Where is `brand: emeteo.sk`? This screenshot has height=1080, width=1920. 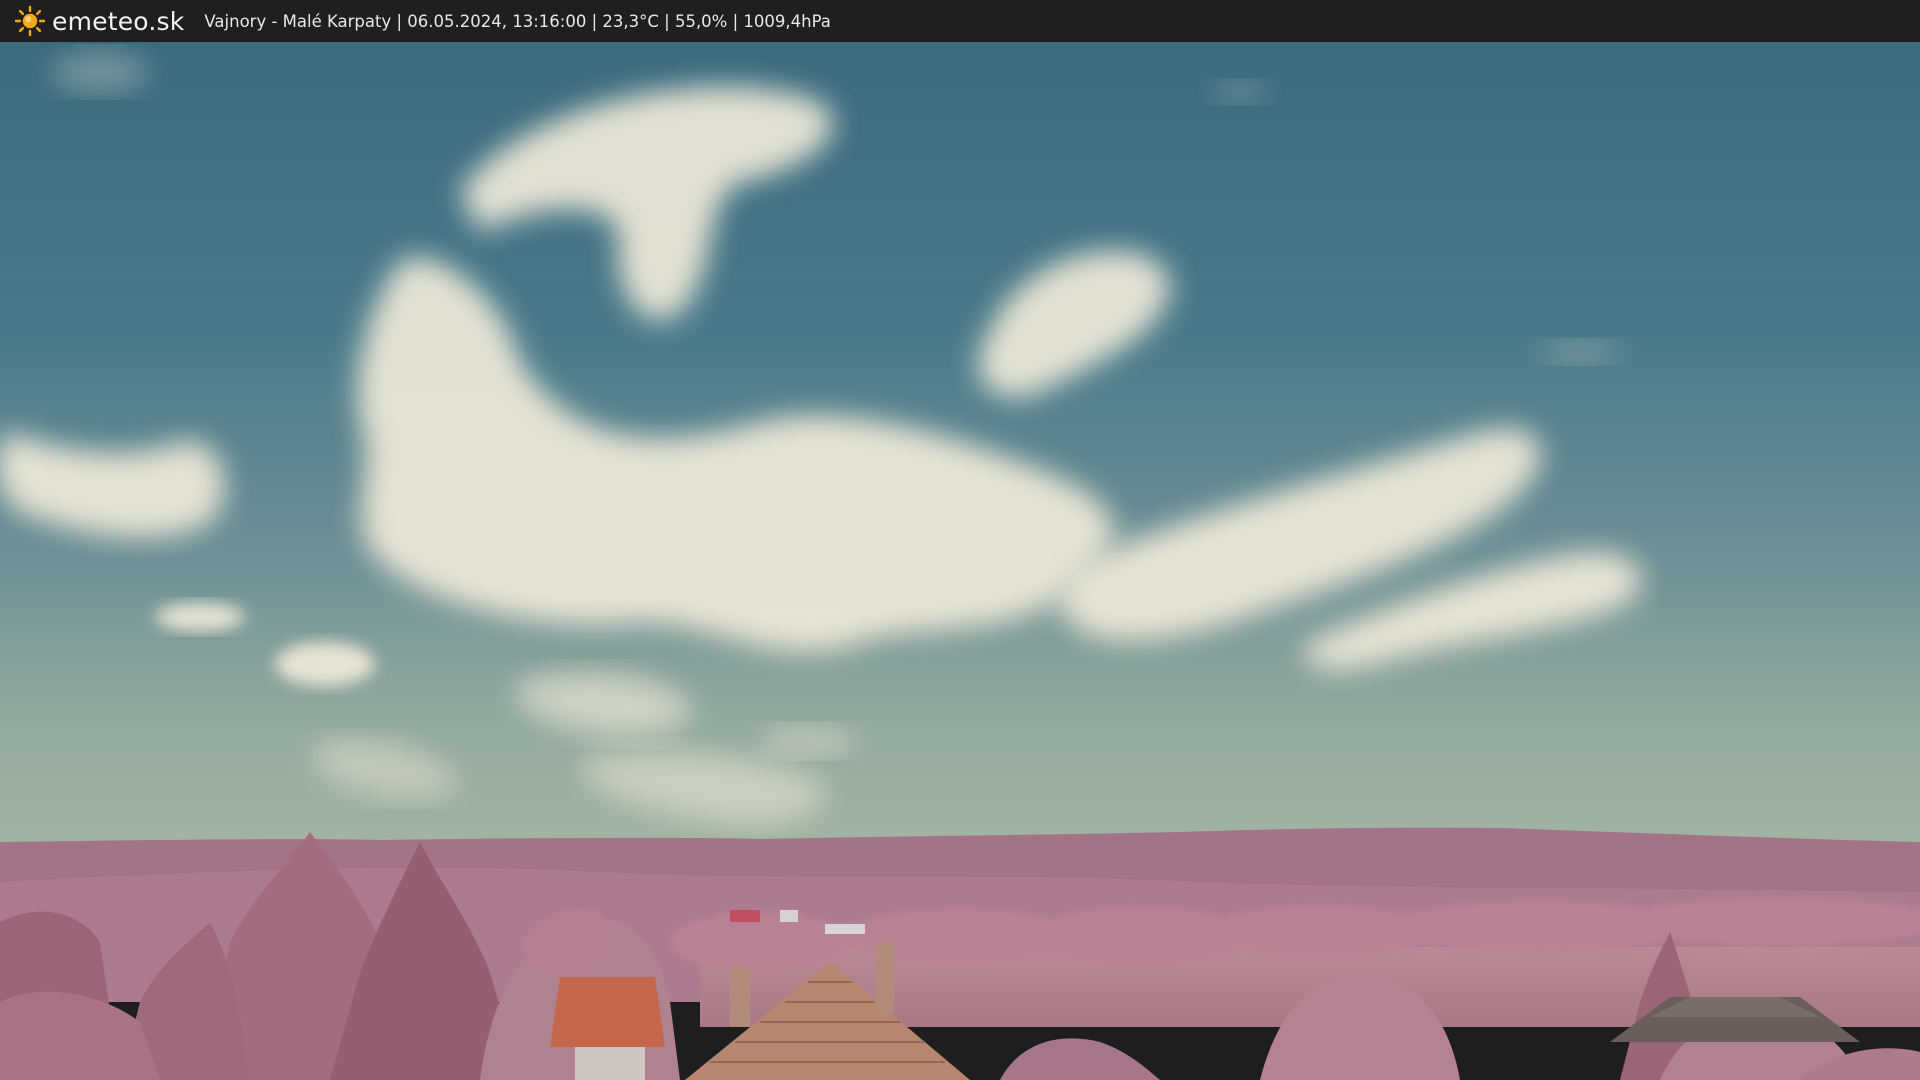
brand: emeteo.sk is located at coordinates (99, 21).